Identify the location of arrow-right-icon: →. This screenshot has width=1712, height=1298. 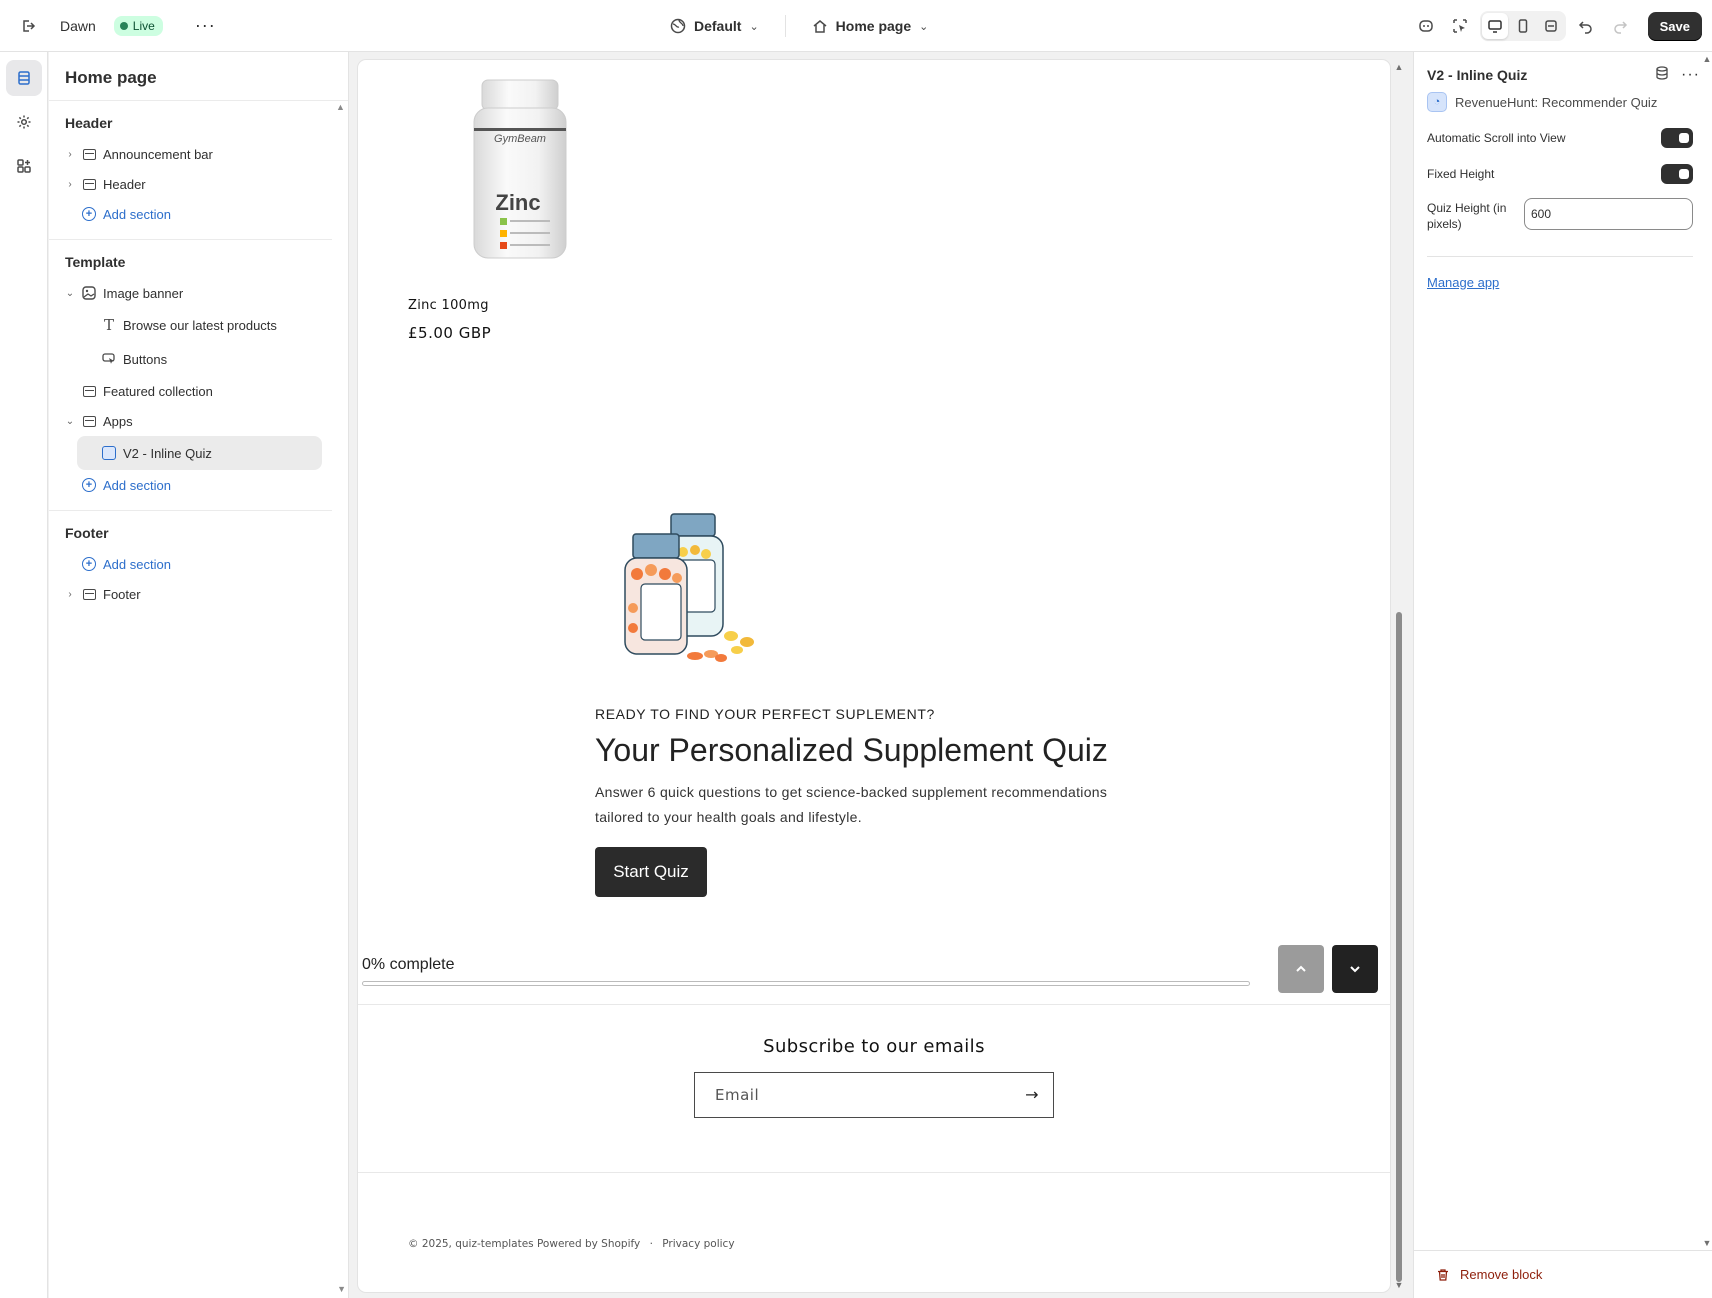
(1032, 1094).